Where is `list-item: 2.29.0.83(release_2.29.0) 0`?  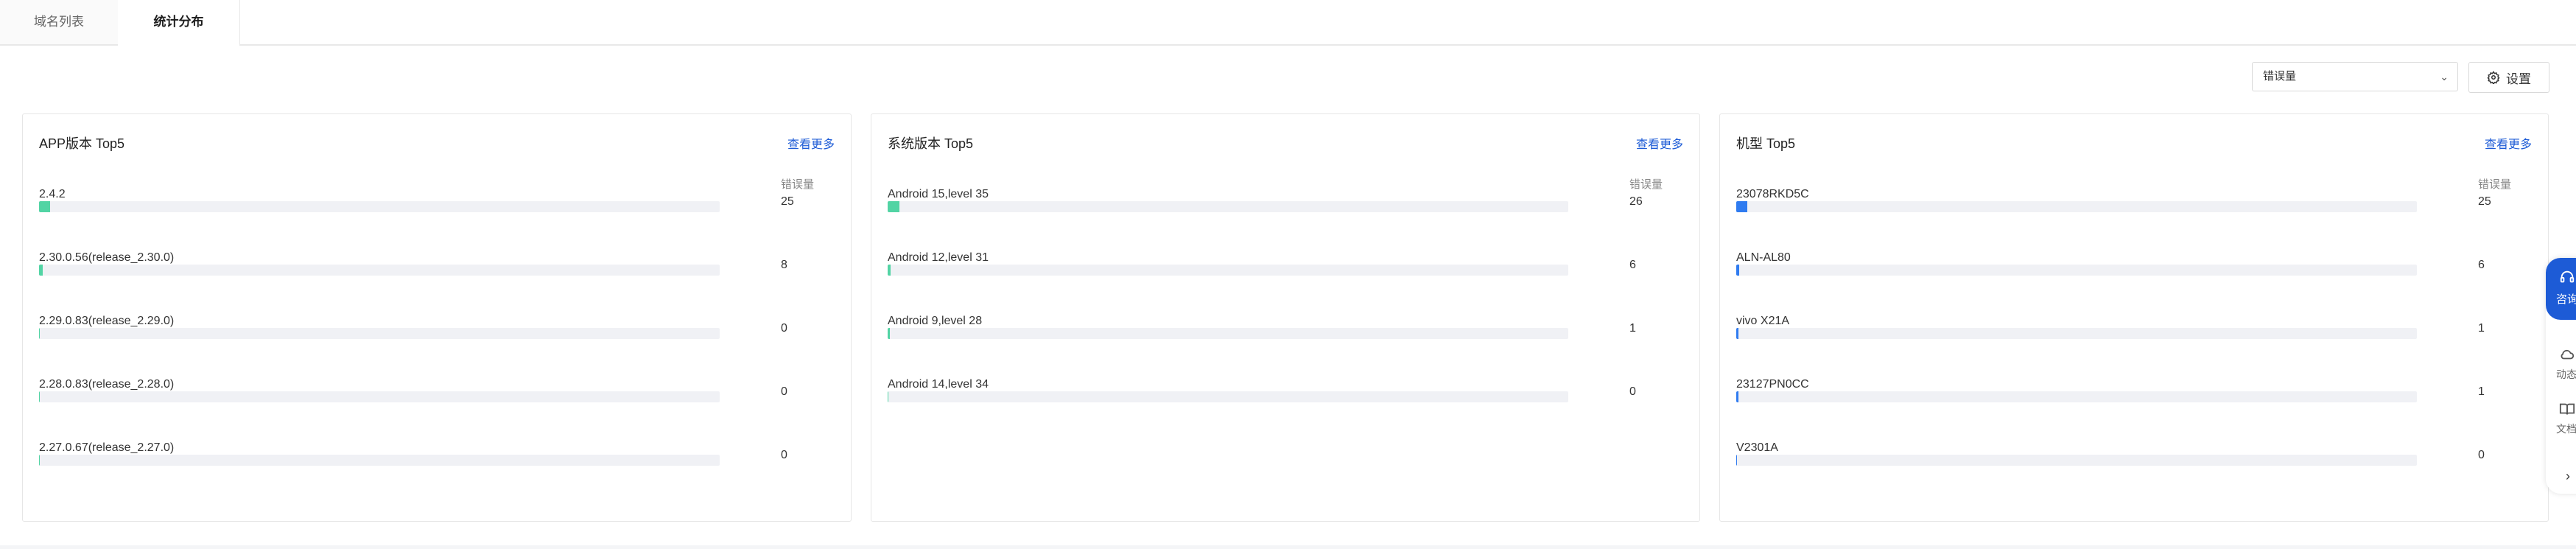 list-item: 2.29.0.83(release_2.29.0) 0 is located at coordinates (433, 329).